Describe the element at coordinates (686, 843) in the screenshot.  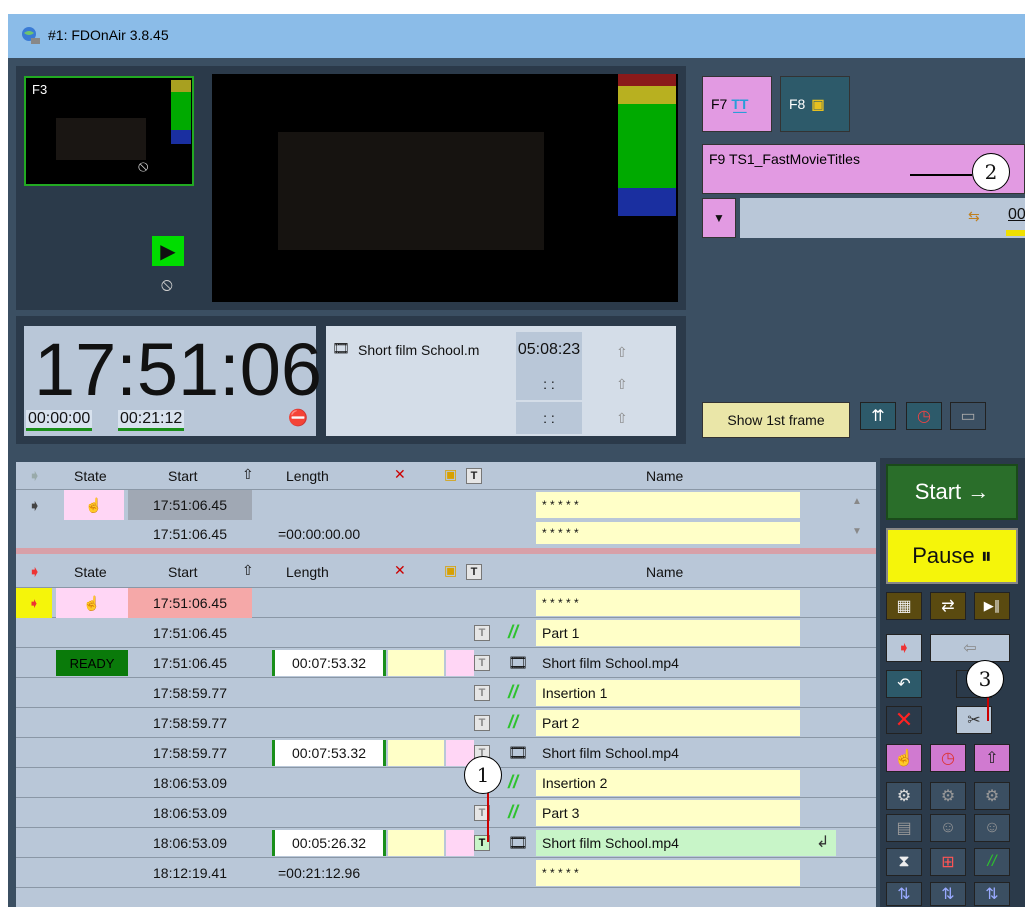
I see `name-cell: Short film School.mp4` at that location.